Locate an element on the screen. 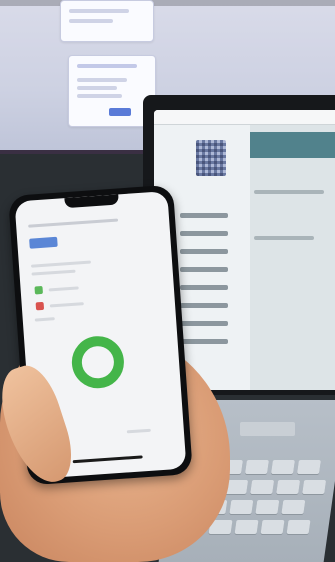  monitor-dialog-button is located at coordinates (120, 112).